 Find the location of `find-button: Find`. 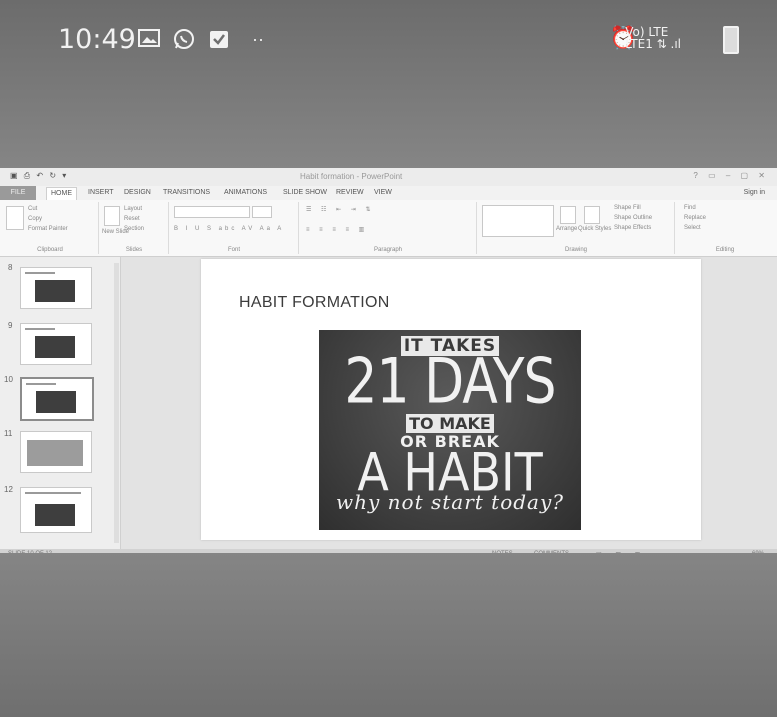

find-button: Find is located at coordinates (690, 208).